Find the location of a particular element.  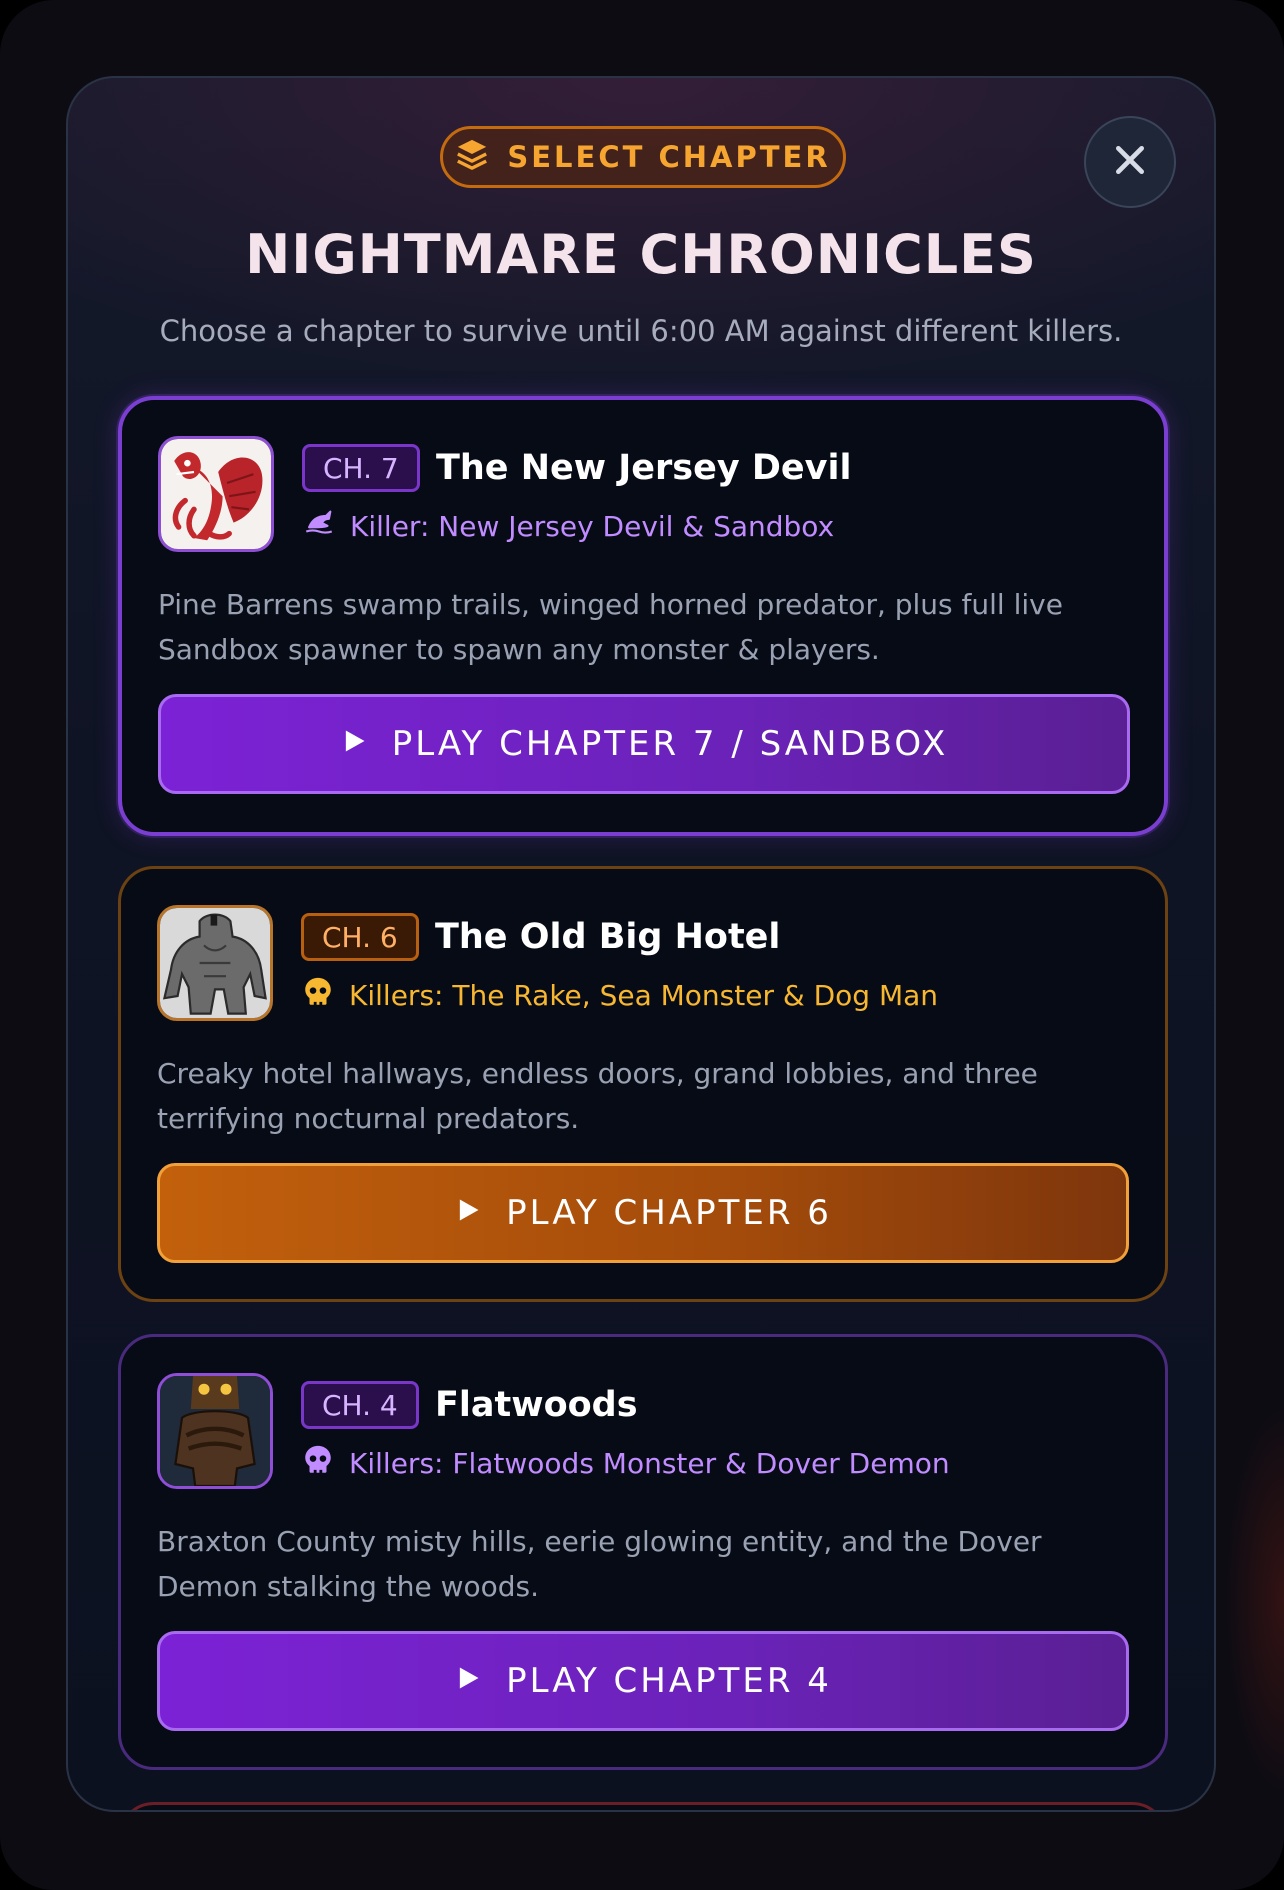

play-chapter-6-button: PLAY CHAPTER 6 is located at coordinates (643, 1213).